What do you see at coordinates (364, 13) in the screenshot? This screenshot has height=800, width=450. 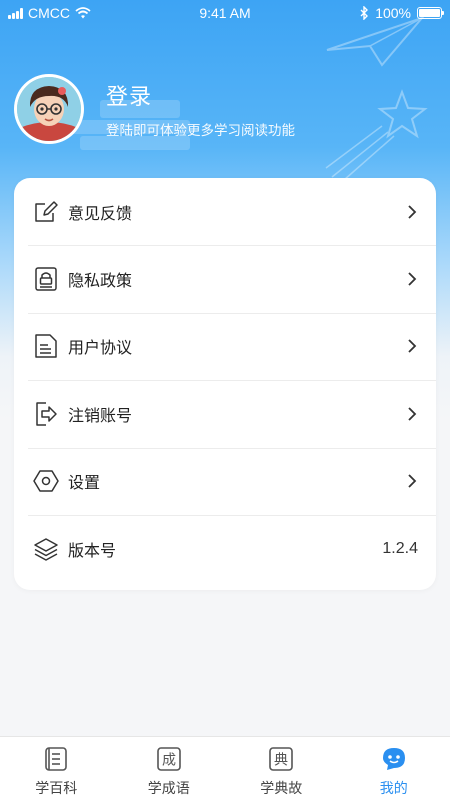 I see `bluetooth-icon` at bounding box center [364, 13].